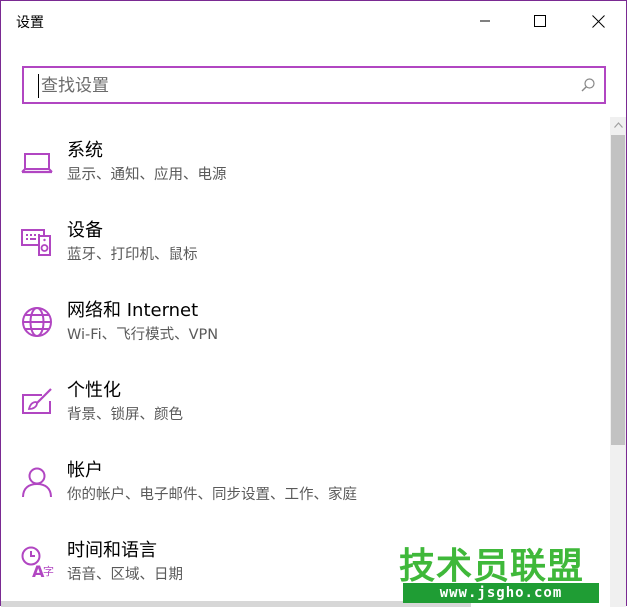 The image size is (627, 607). I want to click on maximize-button, so click(540, 21).